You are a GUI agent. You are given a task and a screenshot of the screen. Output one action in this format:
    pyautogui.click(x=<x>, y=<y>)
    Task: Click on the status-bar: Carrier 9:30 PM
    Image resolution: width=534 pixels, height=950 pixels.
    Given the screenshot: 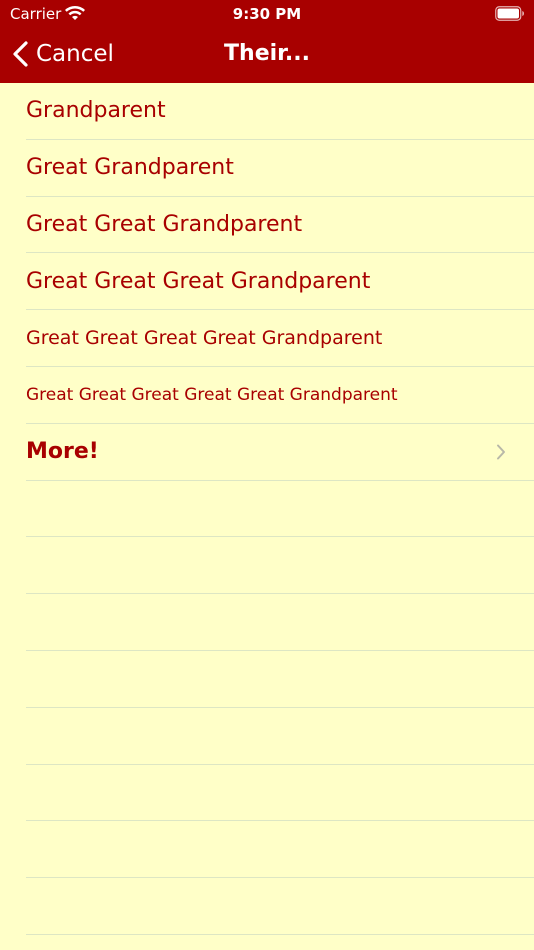 What is the action you would take?
    pyautogui.click(x=267, y=14)
    